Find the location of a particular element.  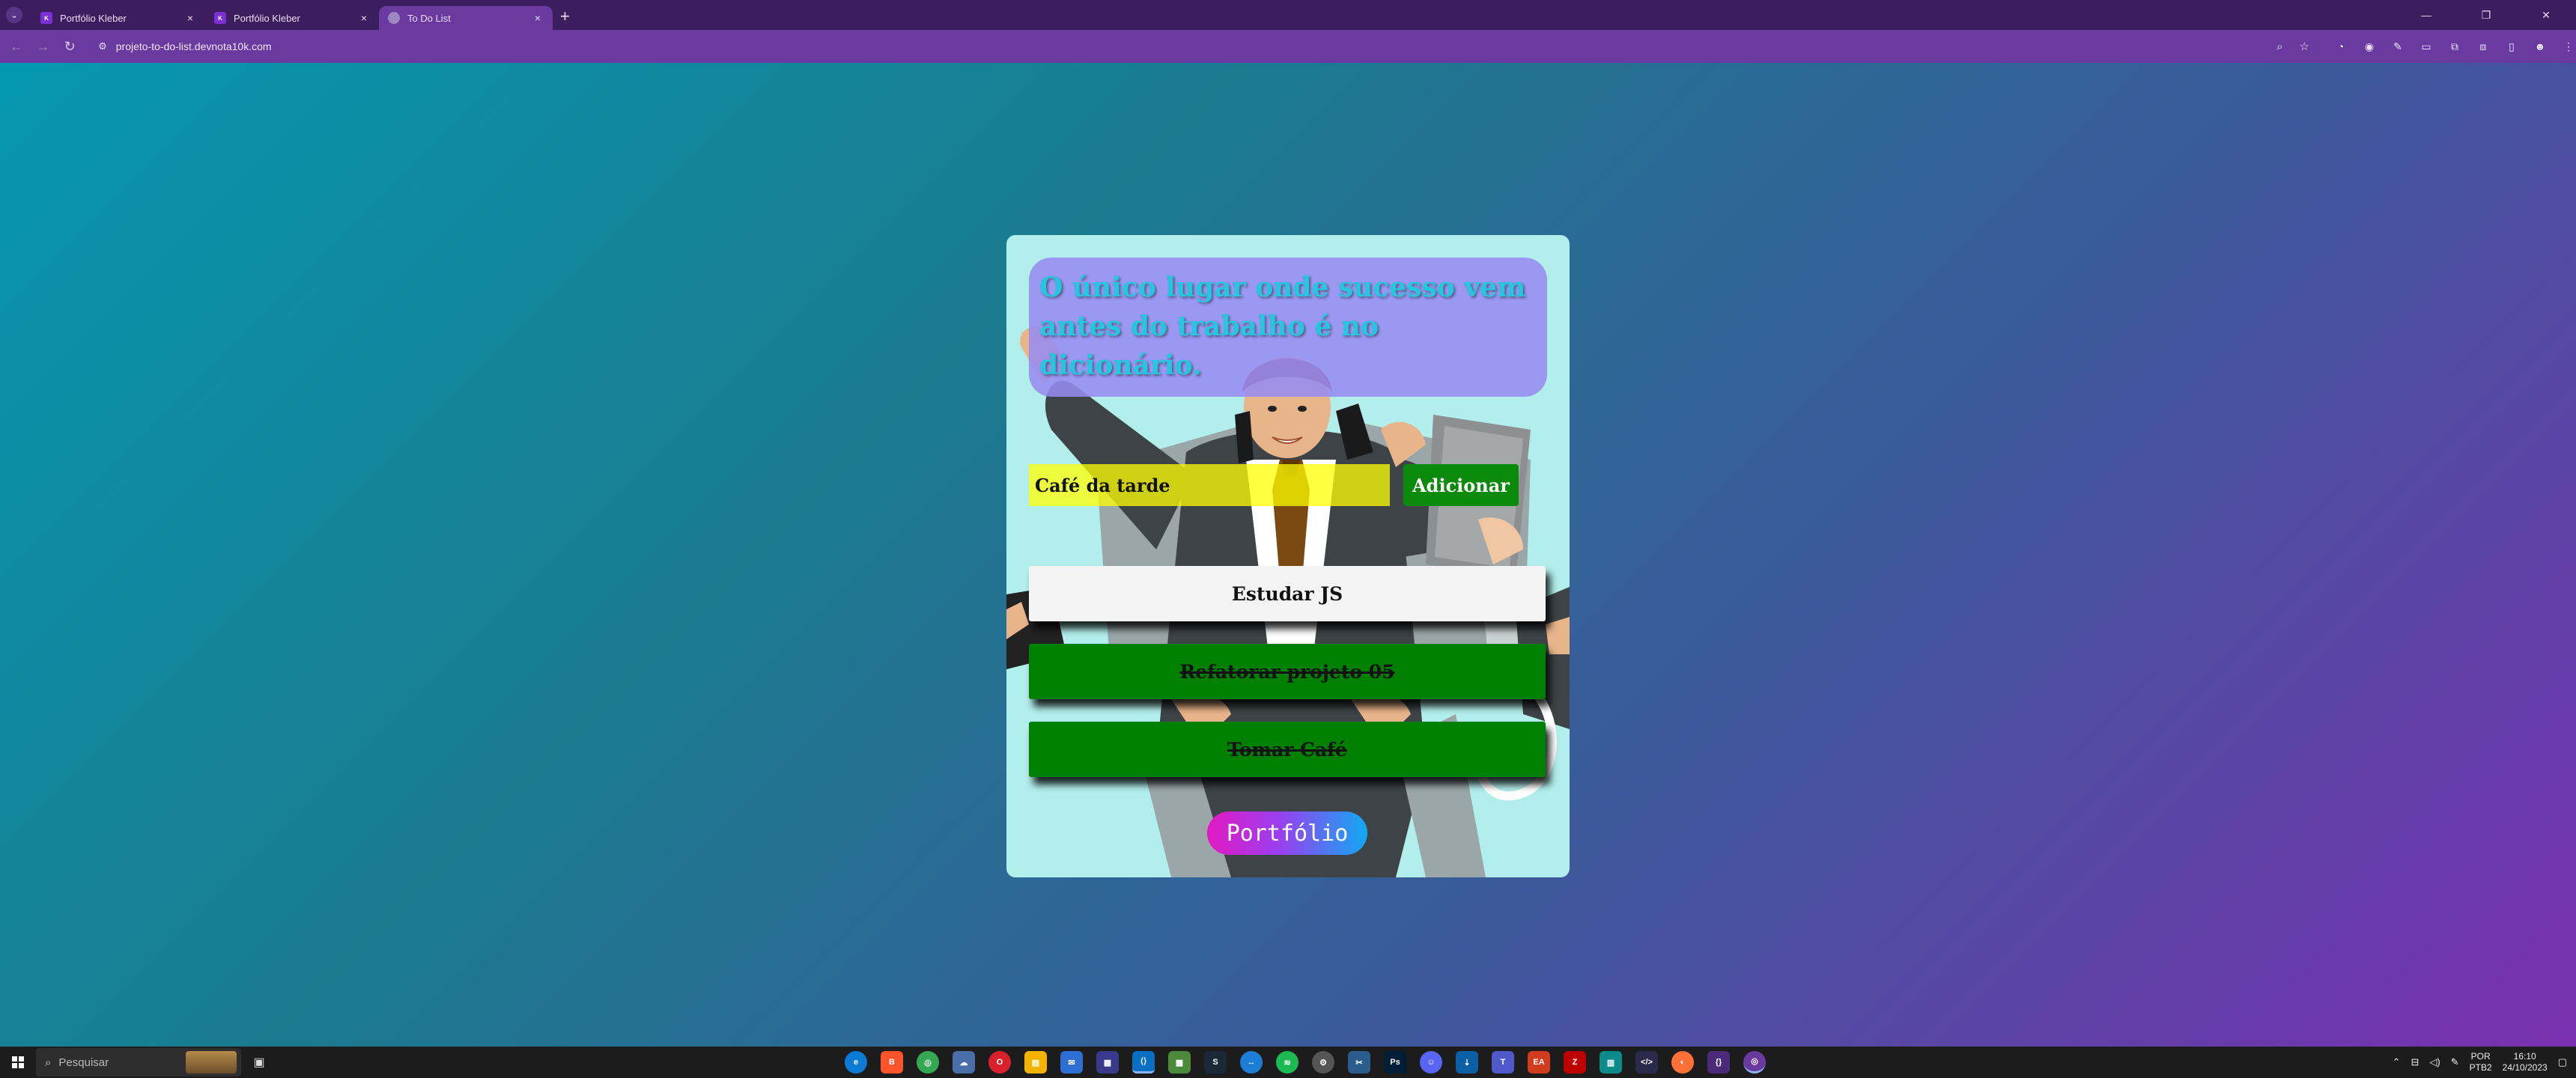

bookmark-star-icon: ☆ is located at coordinates (2304, 46).